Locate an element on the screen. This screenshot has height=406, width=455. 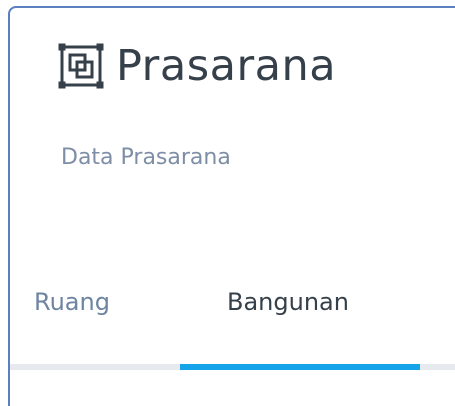
layers-icon is located at coordinates (81, 66).